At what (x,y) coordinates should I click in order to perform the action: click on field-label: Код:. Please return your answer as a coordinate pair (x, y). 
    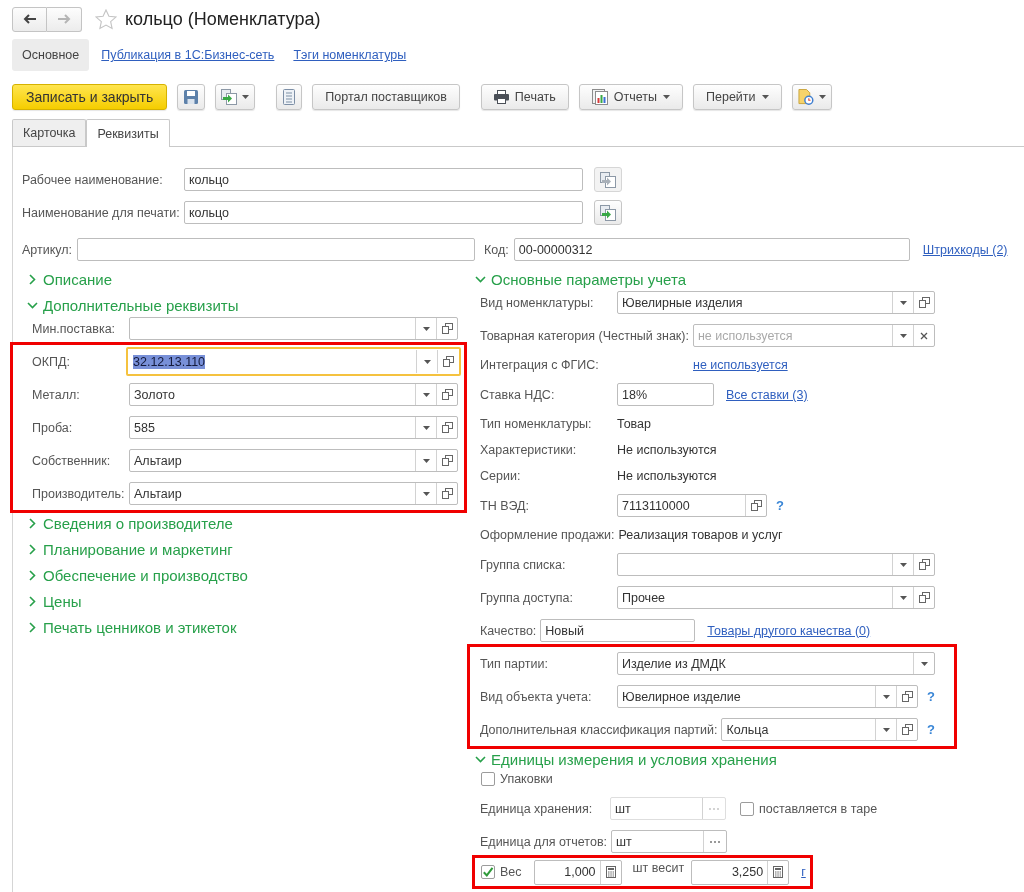
    Looking at the image, I should click on (497, 249).